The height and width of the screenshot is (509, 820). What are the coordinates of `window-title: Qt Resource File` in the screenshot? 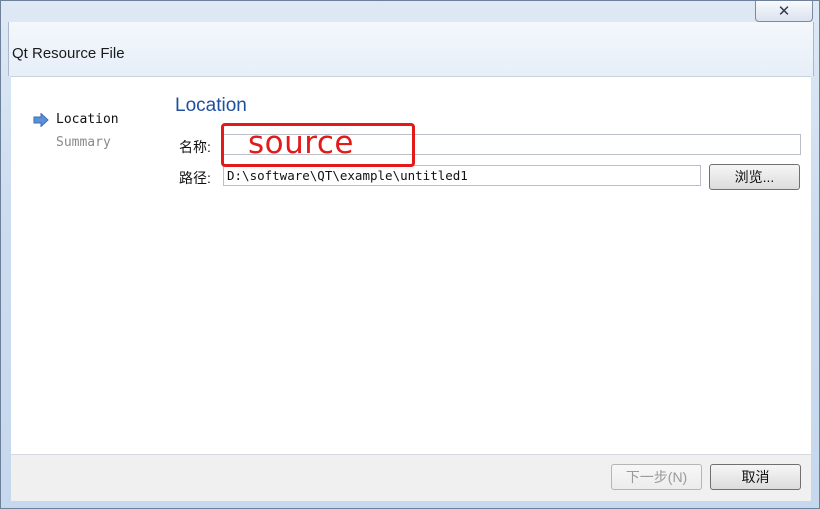 It's located at (68, 53).